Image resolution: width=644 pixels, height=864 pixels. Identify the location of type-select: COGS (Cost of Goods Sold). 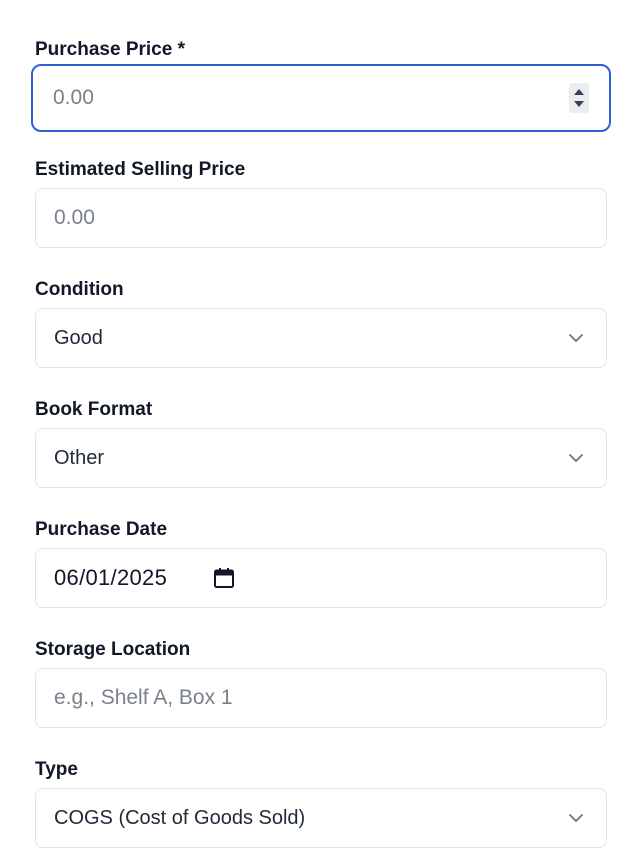
(321, 818).